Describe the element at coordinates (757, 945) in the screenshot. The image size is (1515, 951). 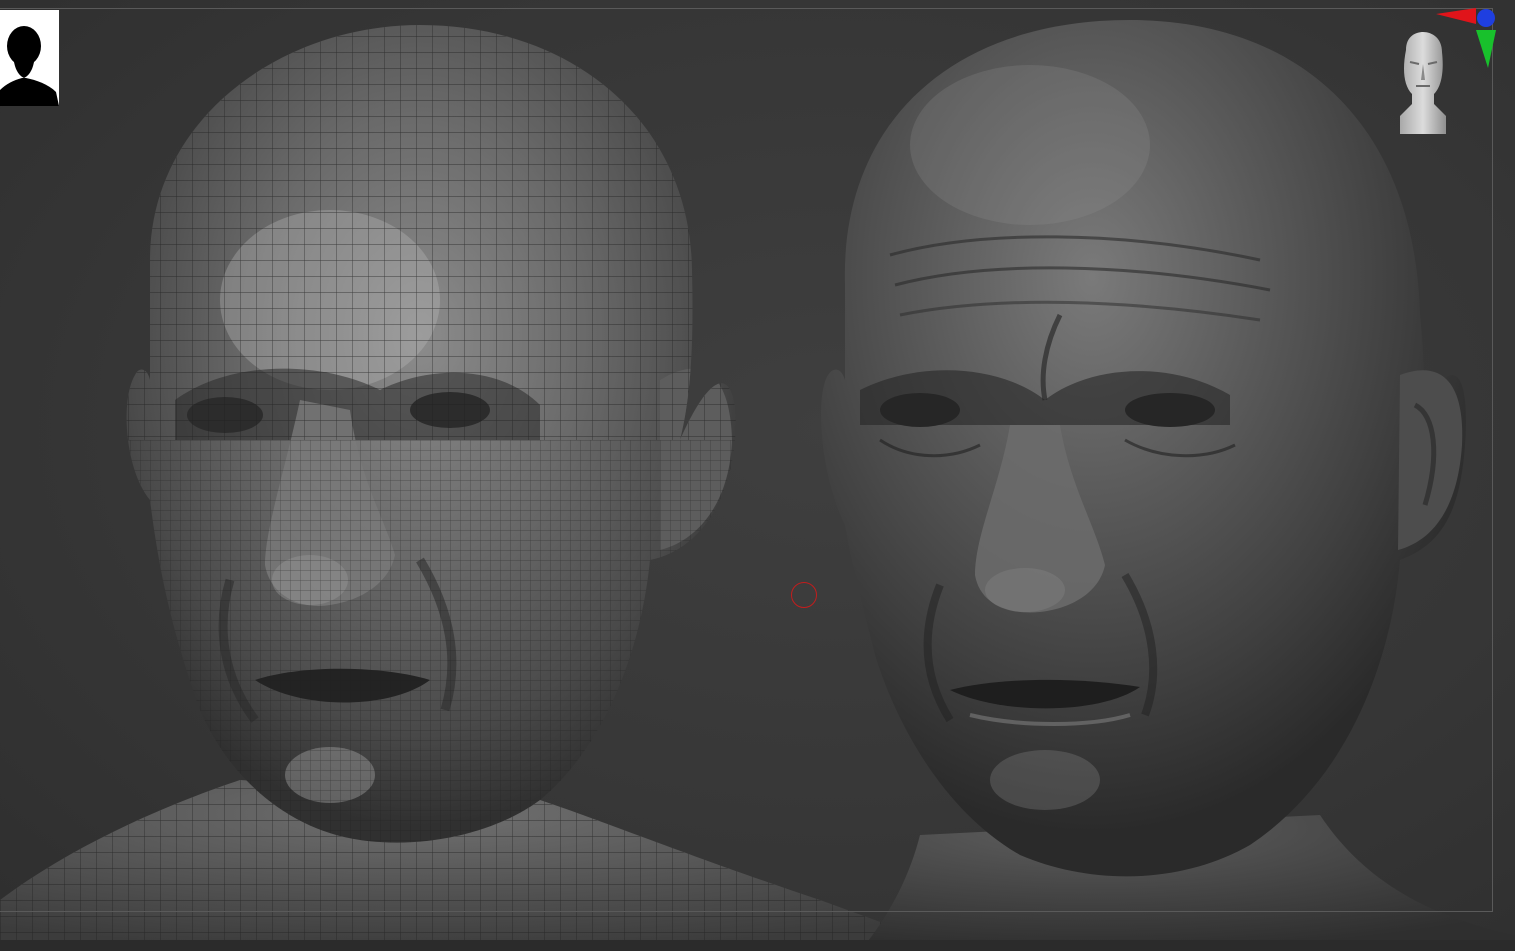
I see `viewport-bottom-edge` at that location.